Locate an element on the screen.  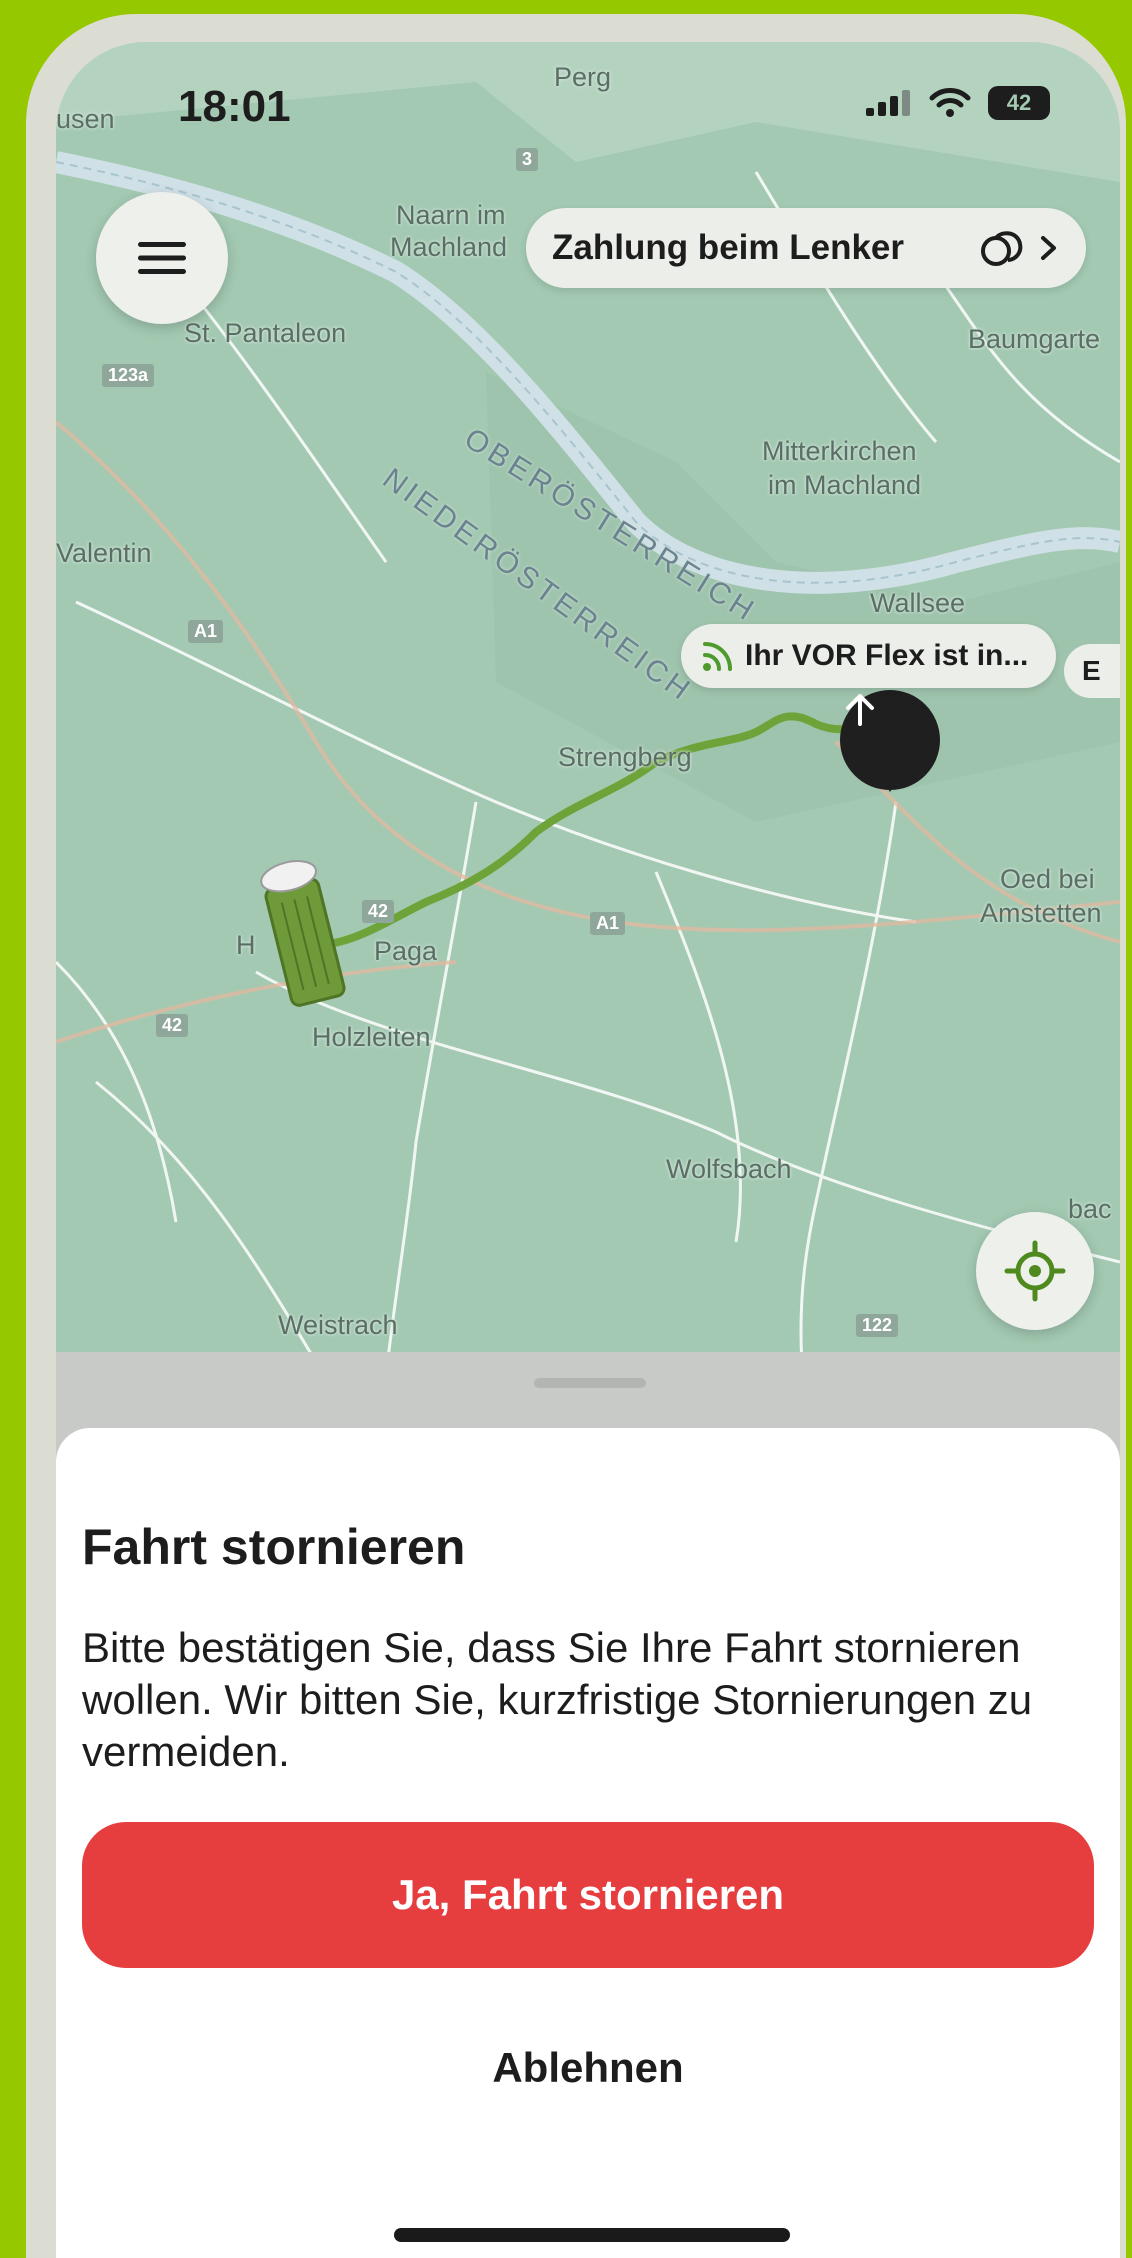
map-place-label: Wallsee is located at coordinates (918, 603).